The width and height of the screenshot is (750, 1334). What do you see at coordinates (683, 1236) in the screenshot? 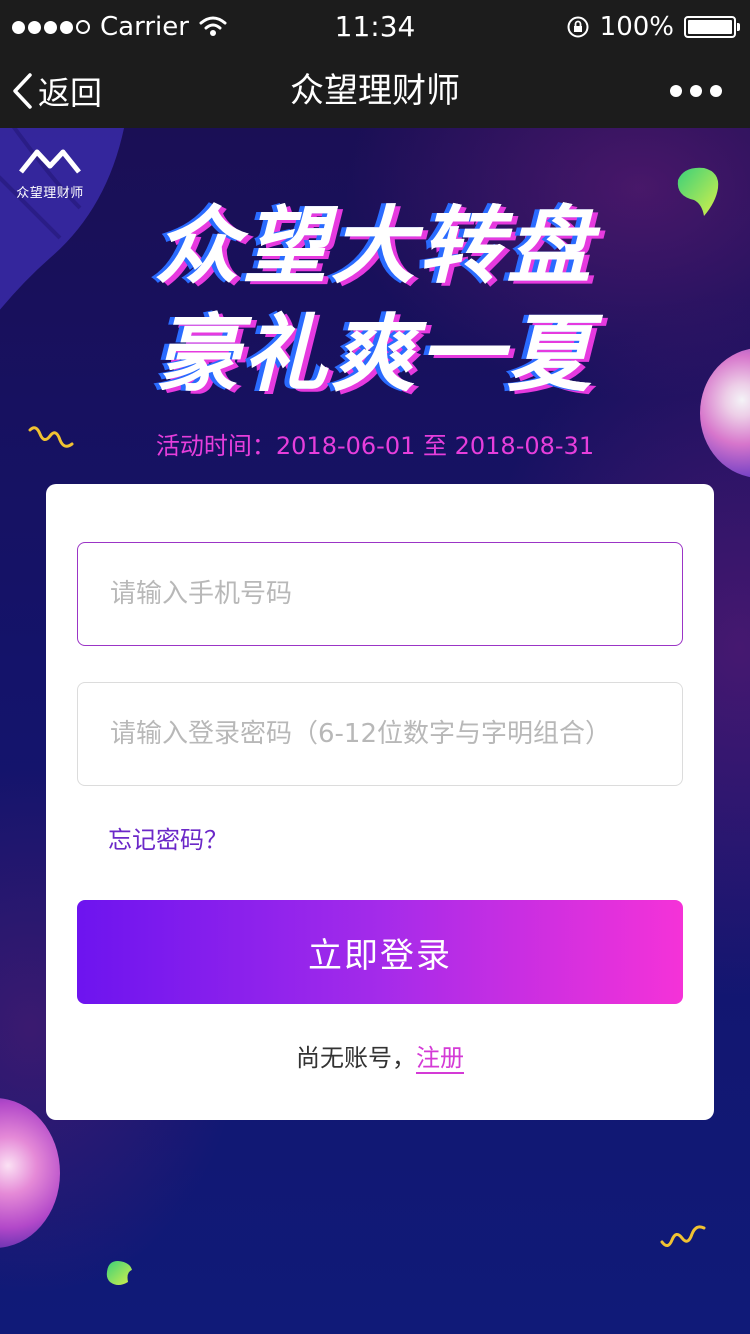
I see `squiggle-decoration-right` at bounding box center [683, 1236].